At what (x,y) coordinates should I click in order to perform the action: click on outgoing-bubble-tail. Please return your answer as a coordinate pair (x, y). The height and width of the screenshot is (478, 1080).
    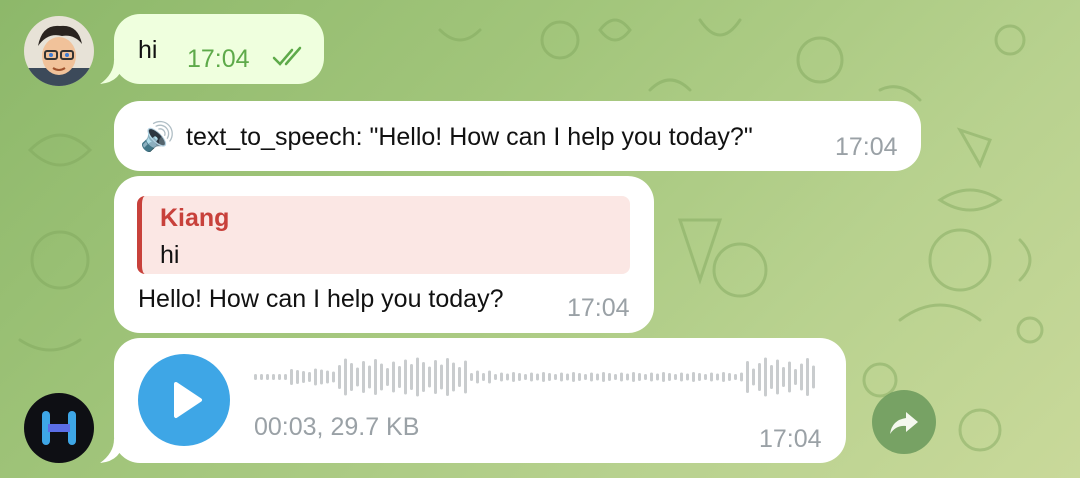
    Looking at the image, I should click on (112, 72).